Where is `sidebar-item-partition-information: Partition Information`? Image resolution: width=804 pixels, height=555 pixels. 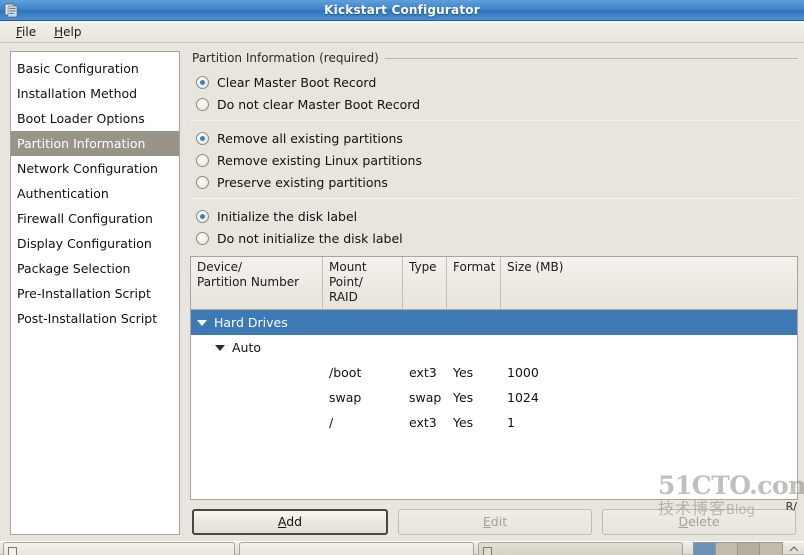 sidebar-item-partition-information: Partition Information is located at coordinates (95, 143).